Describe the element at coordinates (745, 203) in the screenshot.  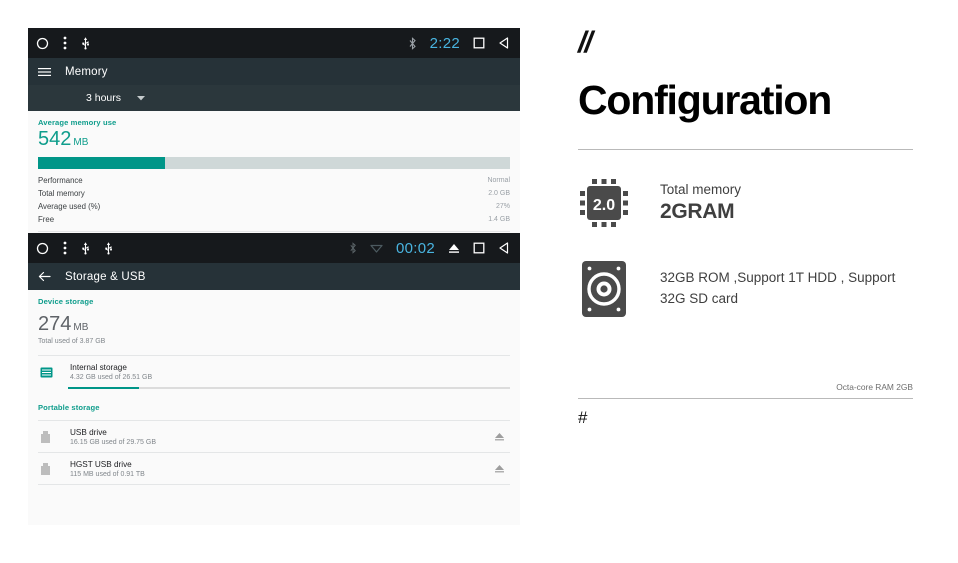
I see `spec-total-memory: 2.0 Total memory 2GRAM` at that location.